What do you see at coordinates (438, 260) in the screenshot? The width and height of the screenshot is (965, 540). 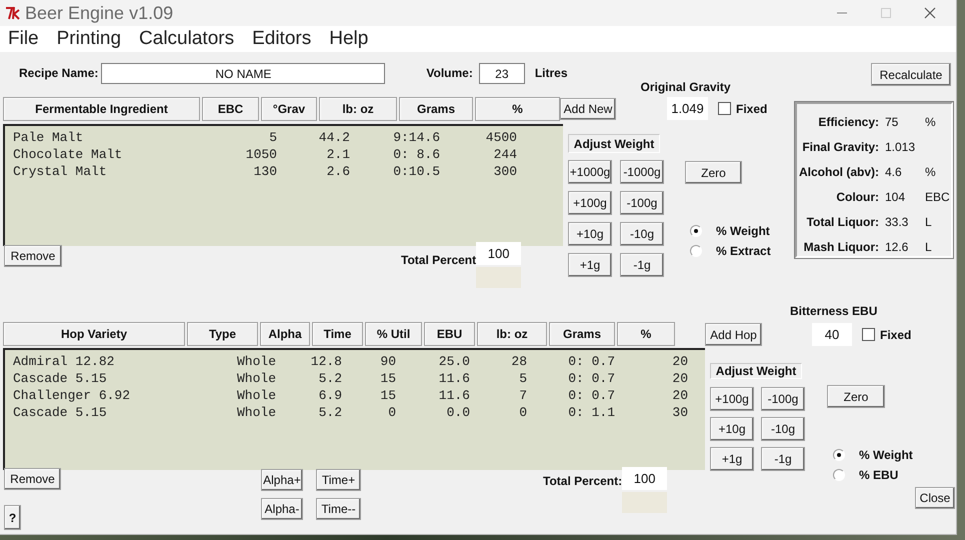 I see `total-percent-label: Total Percent` at bounding box center [438, 260].